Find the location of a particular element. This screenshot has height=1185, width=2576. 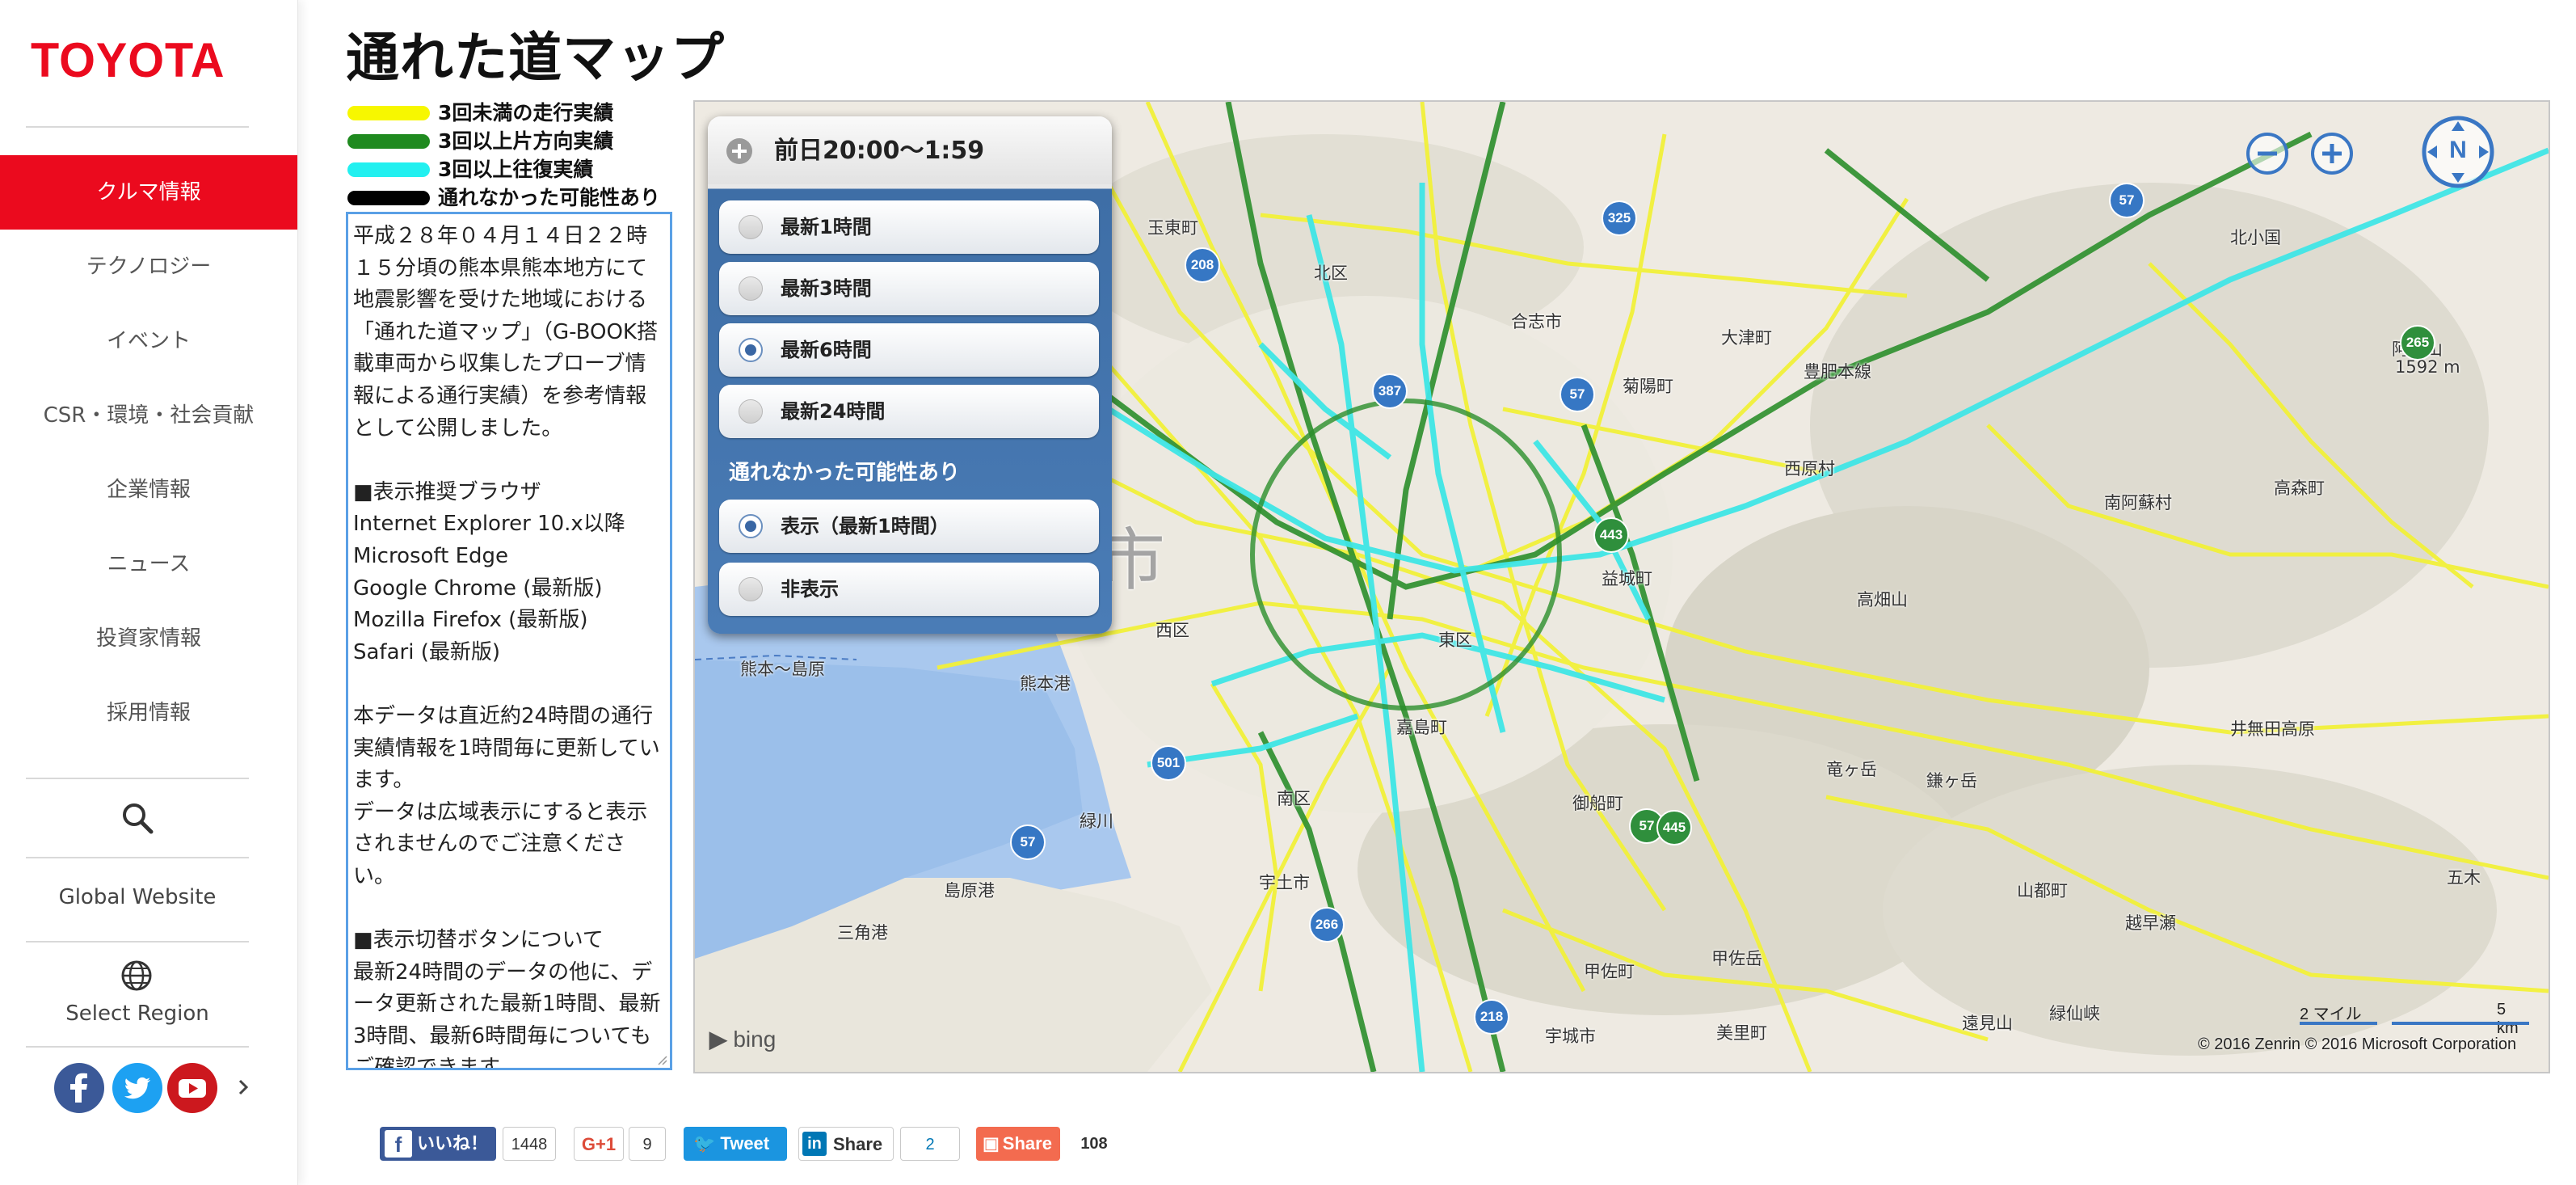

map-label-goshi: 合志市 is located at coordinates (1536, 321).